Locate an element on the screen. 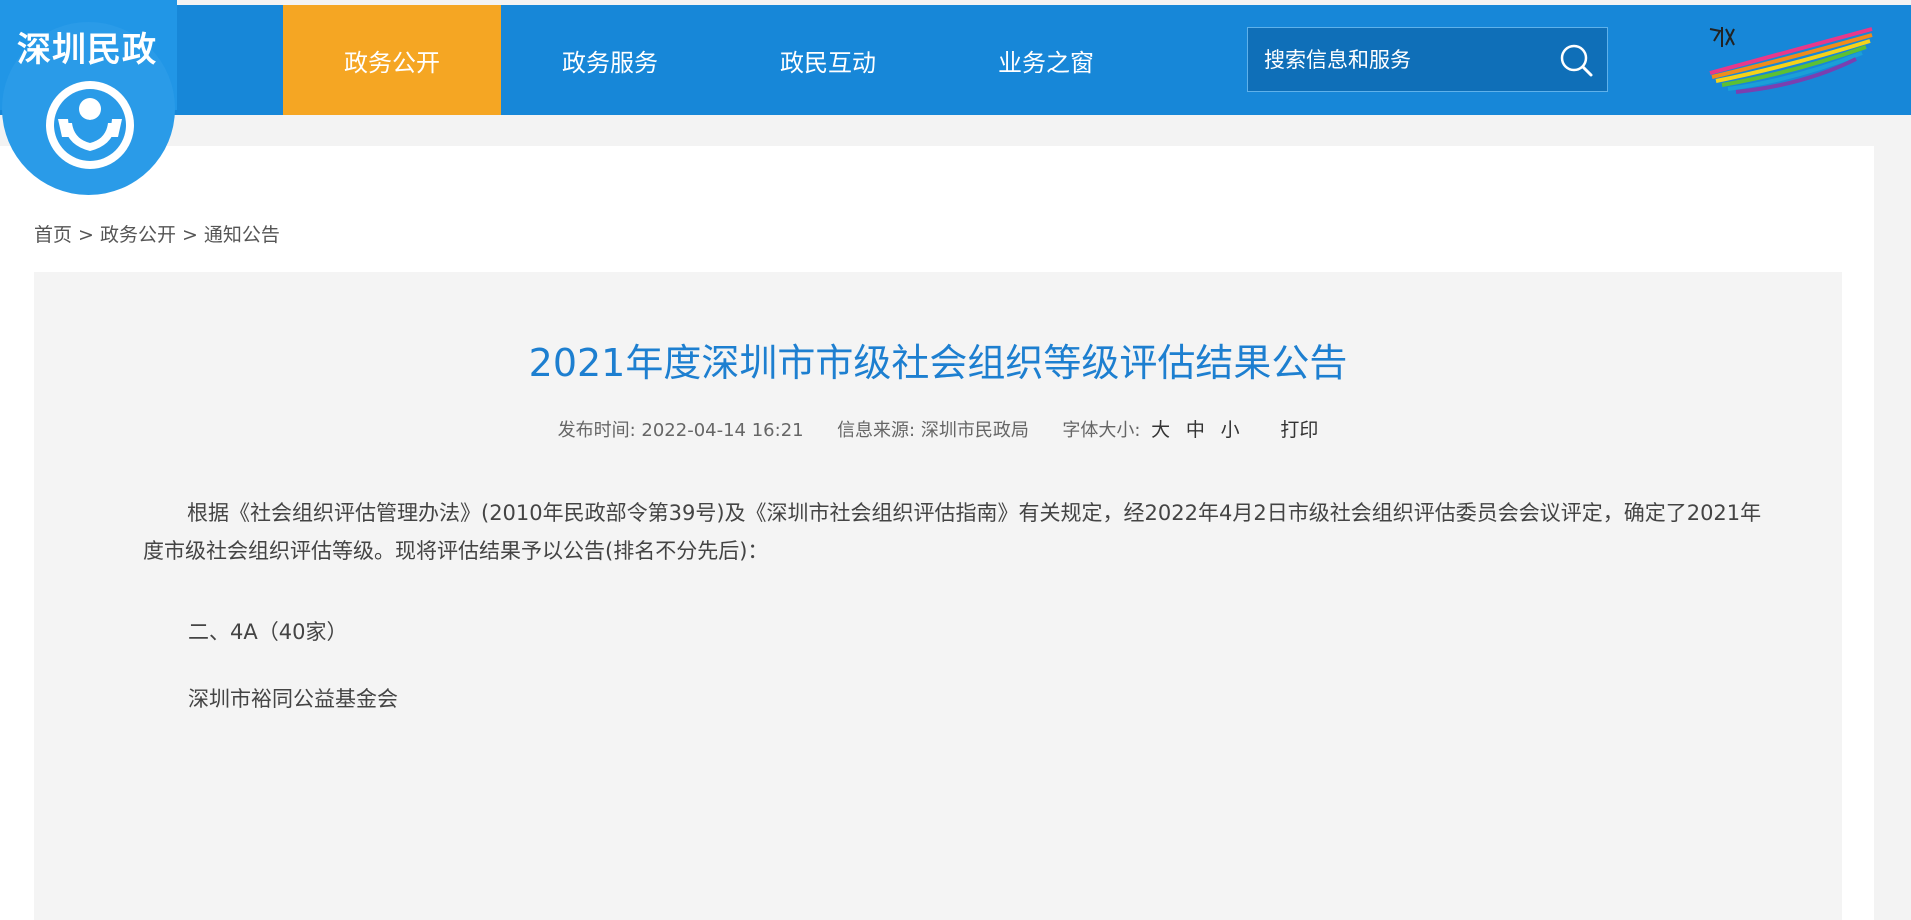  publish-time-label: 发布时间: is located at coordinates (596, 430).